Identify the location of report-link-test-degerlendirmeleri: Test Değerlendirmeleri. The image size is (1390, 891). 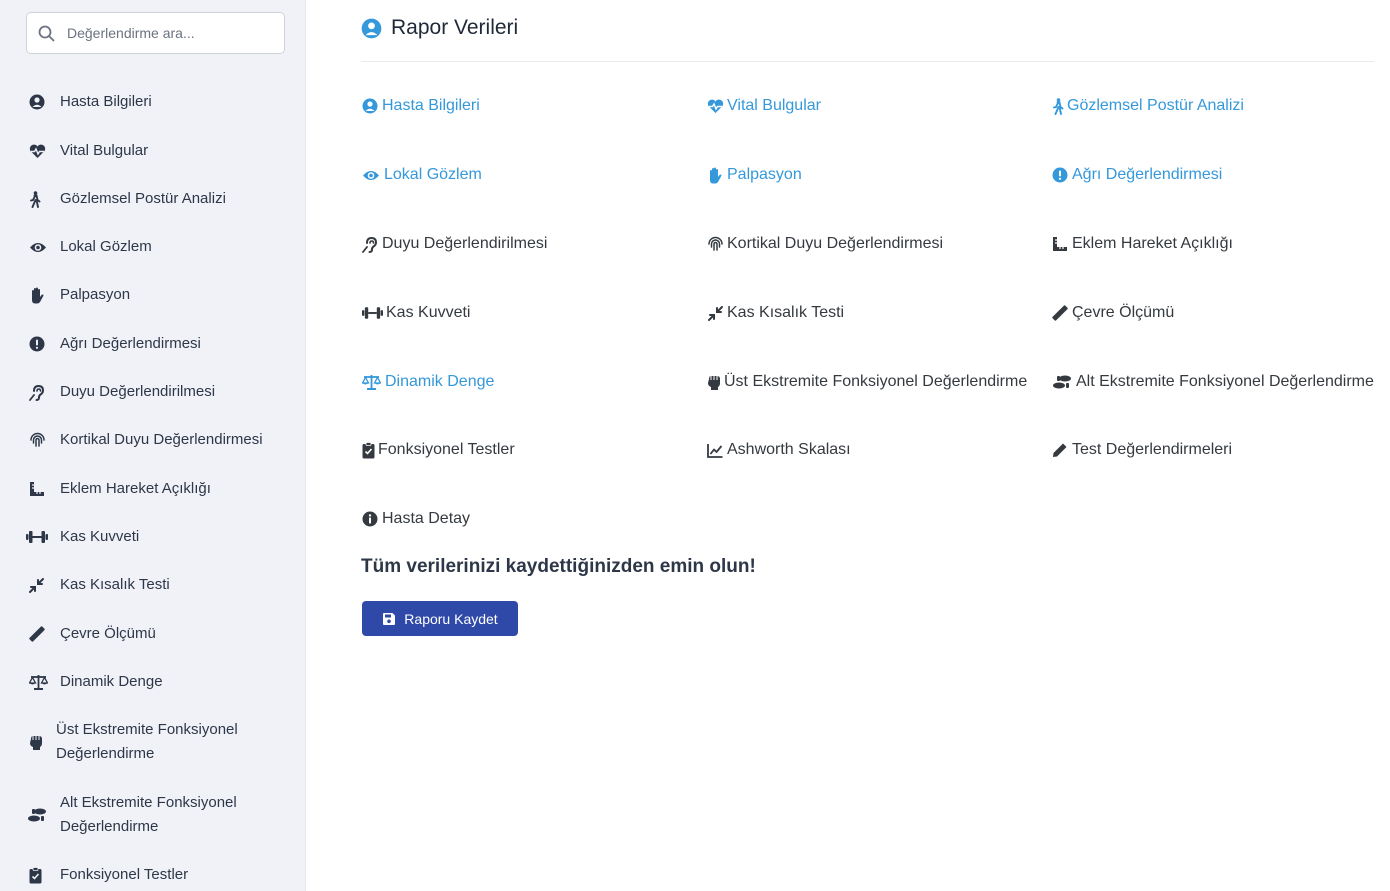
(1141, 450).